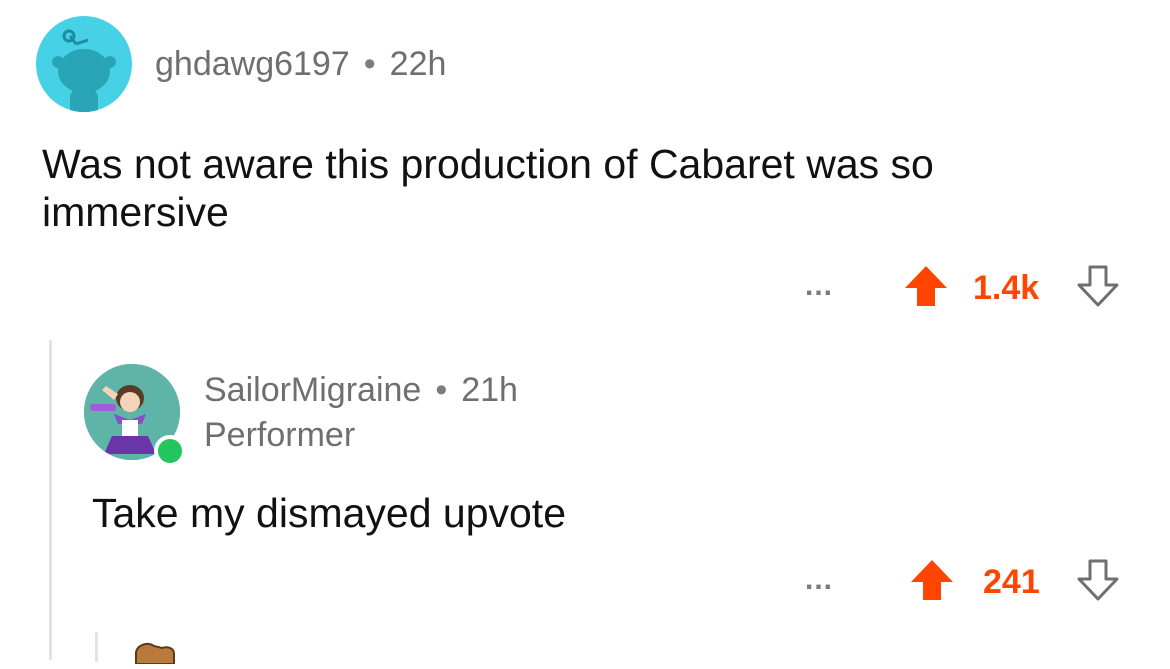 The width and height of the screenshot is (1170, 669). I want to click on comment-age: 21h, so click(489, 390).